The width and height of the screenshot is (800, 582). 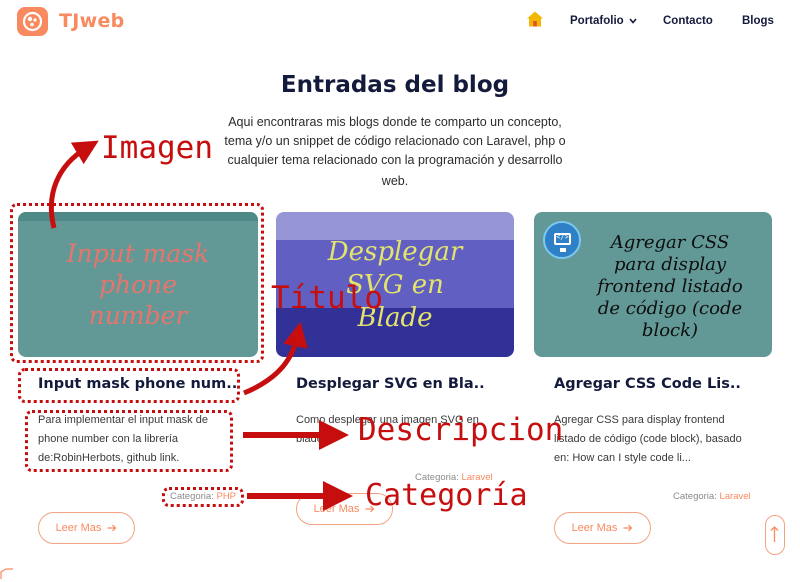 I want to click on arrow-to-imagen, so click(x=73, y=184).